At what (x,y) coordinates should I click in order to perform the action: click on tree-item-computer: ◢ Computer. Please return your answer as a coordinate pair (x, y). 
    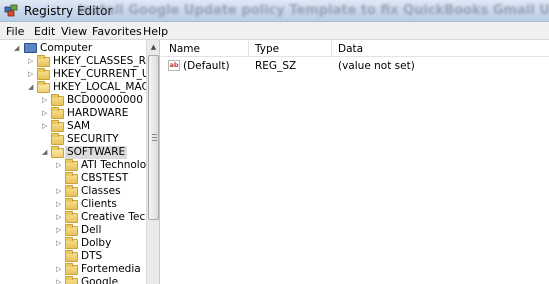
    Looking at the image, I should click on (73, 48).